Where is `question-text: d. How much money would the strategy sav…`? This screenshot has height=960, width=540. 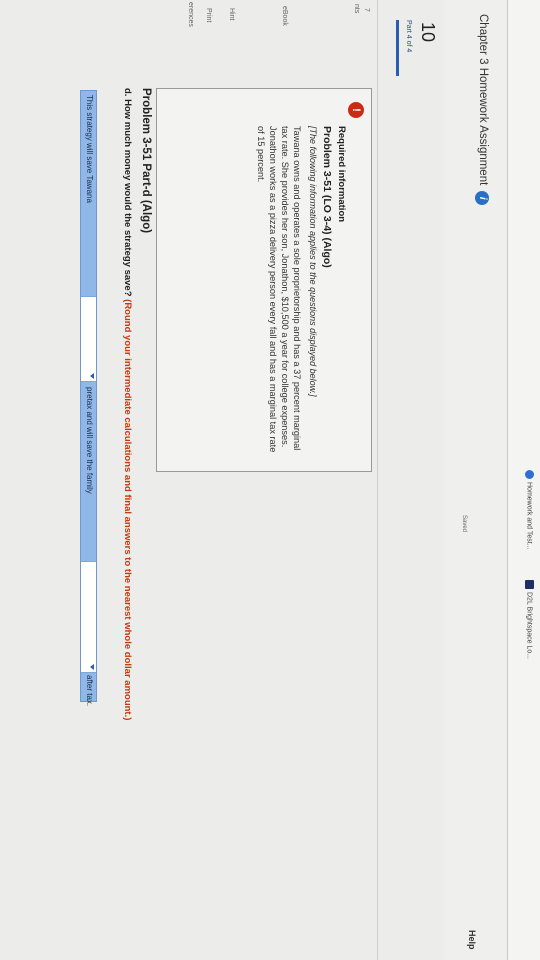
question-text: d. How much money would the strategy sav… is located at coordinates (127, 418).